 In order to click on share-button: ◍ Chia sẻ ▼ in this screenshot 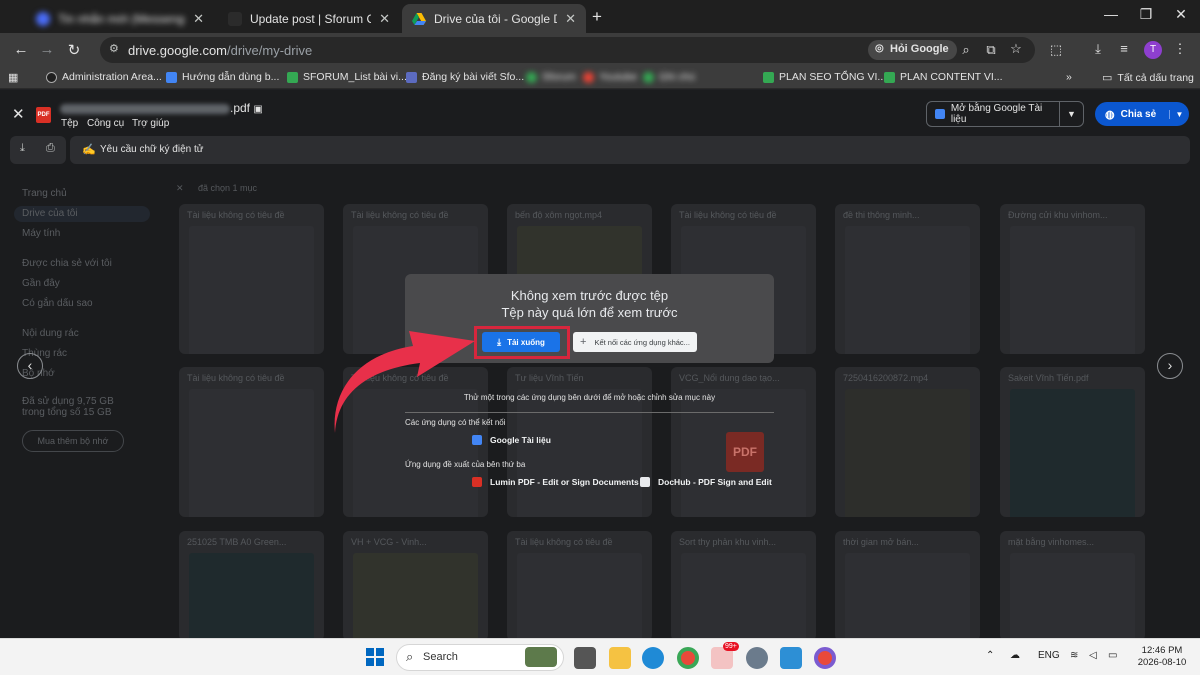, I will do `click(1142, 114)`.